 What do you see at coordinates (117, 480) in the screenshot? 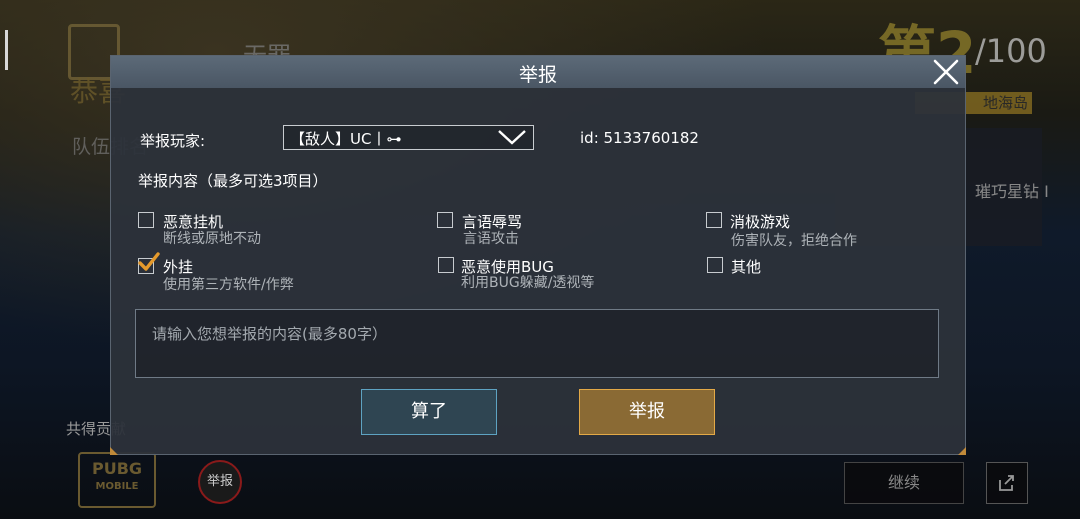
I see `pubg-mobile-logo: PUBG MOBILE` at bounding box center [117, 480].